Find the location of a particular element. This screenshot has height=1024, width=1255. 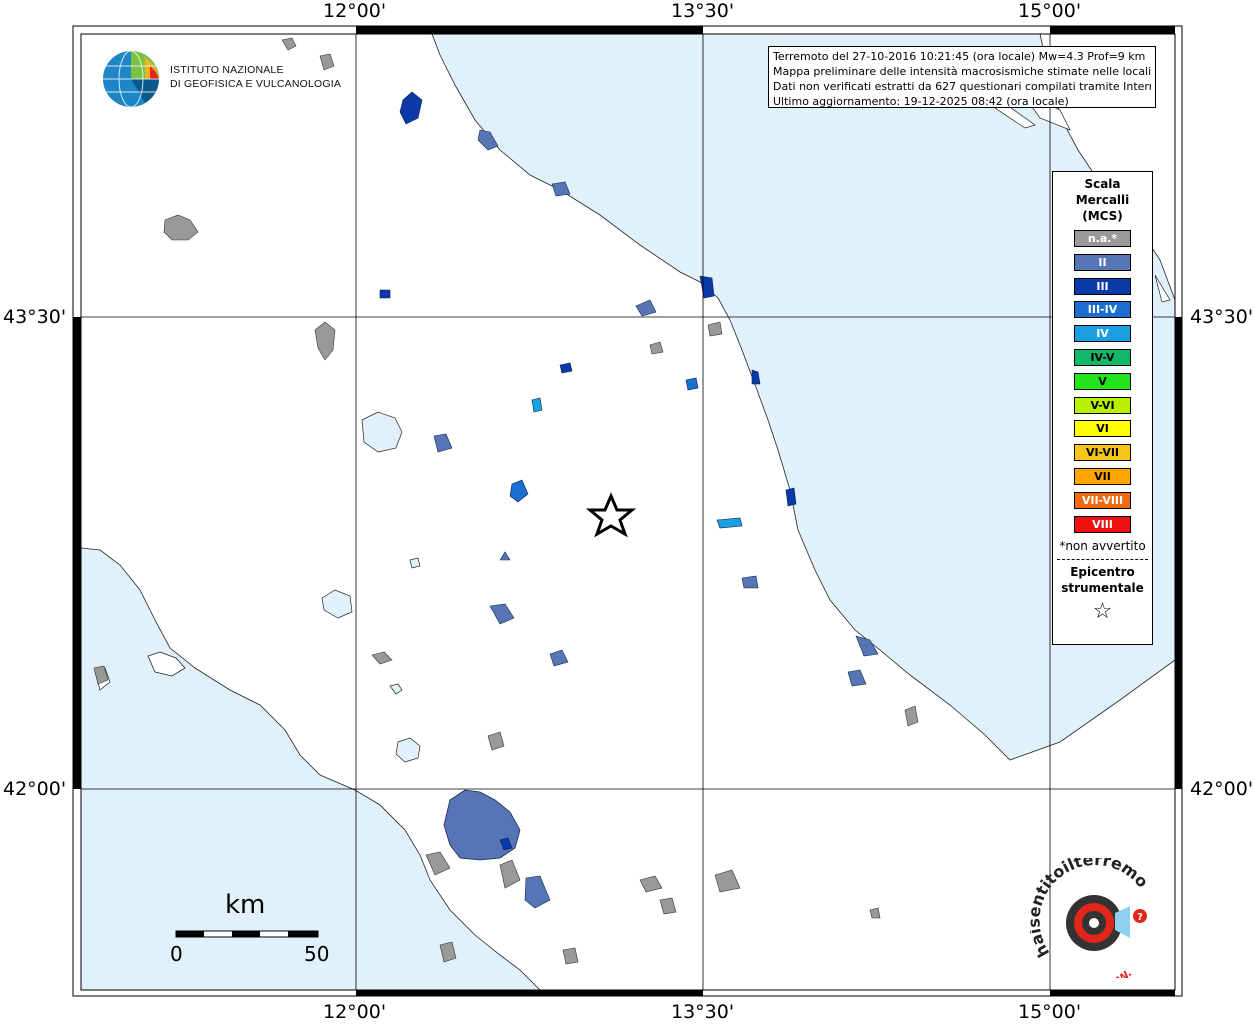

lat-label-left: 42°00' is located at coordinates (35, 789).